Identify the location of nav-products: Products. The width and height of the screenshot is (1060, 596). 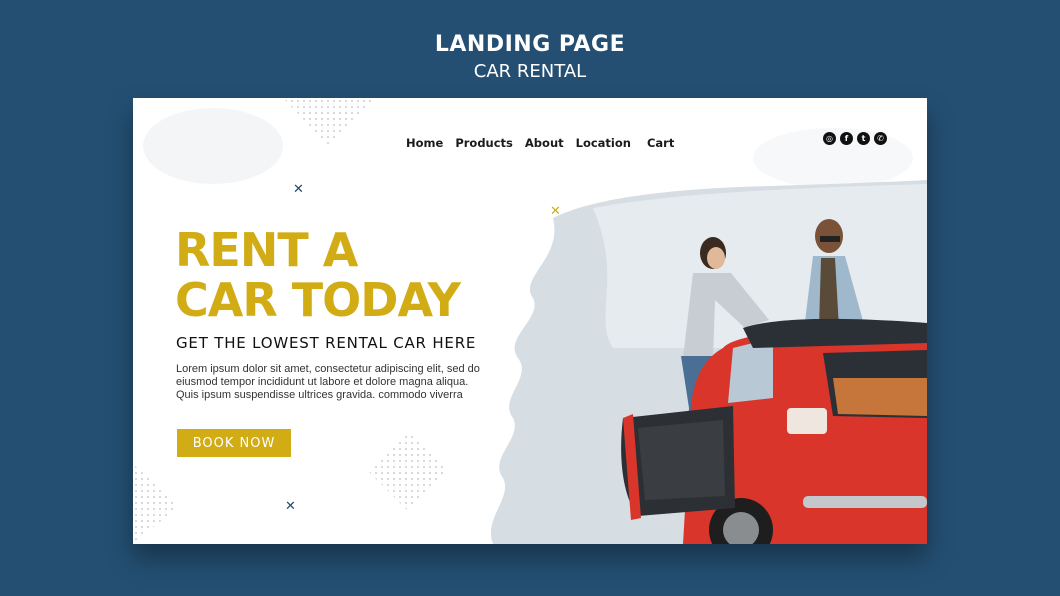
(484, 143).